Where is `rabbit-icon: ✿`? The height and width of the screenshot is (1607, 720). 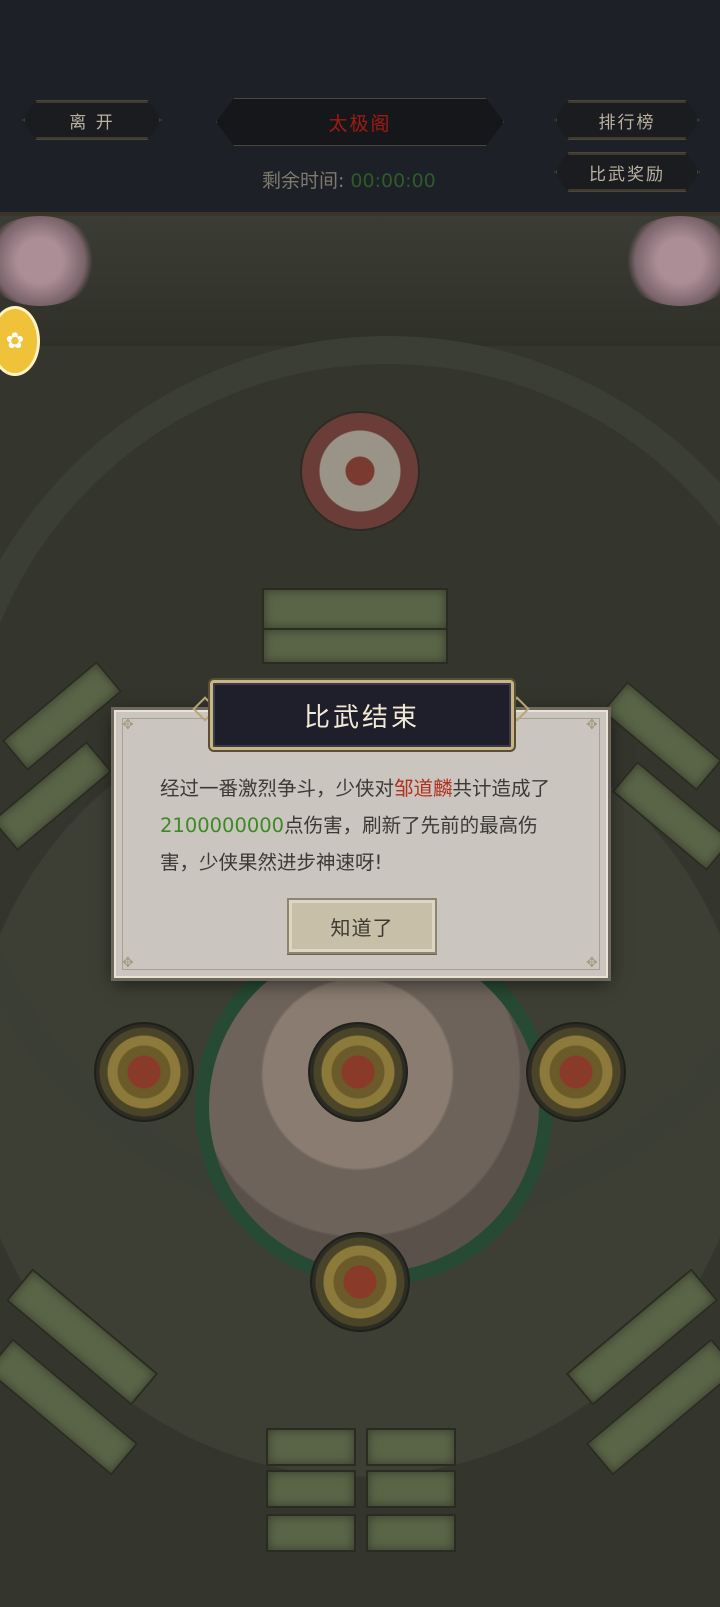 rabbit-icon: ✿ is located at coordinates (15, 341).